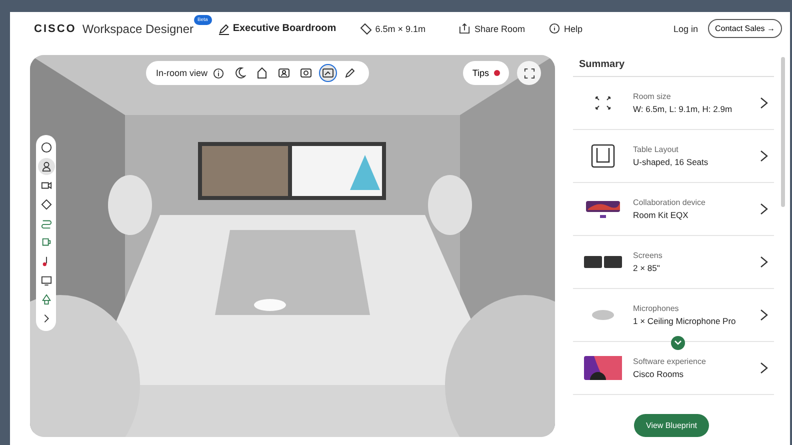 The width and height of the screenshot is (792, 445). I want to click on item-value: W: 6.5m, L: 9.1m, H: 2.9m, so click(683, 109).